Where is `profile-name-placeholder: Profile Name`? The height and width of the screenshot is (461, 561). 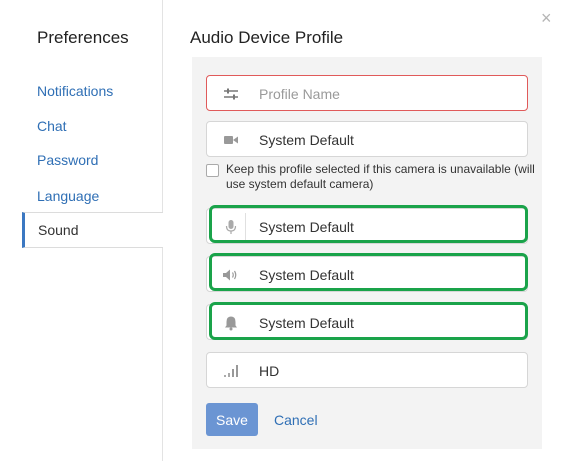 profile-name-placeholder: Profile Name is located at coordinates (299, 94).